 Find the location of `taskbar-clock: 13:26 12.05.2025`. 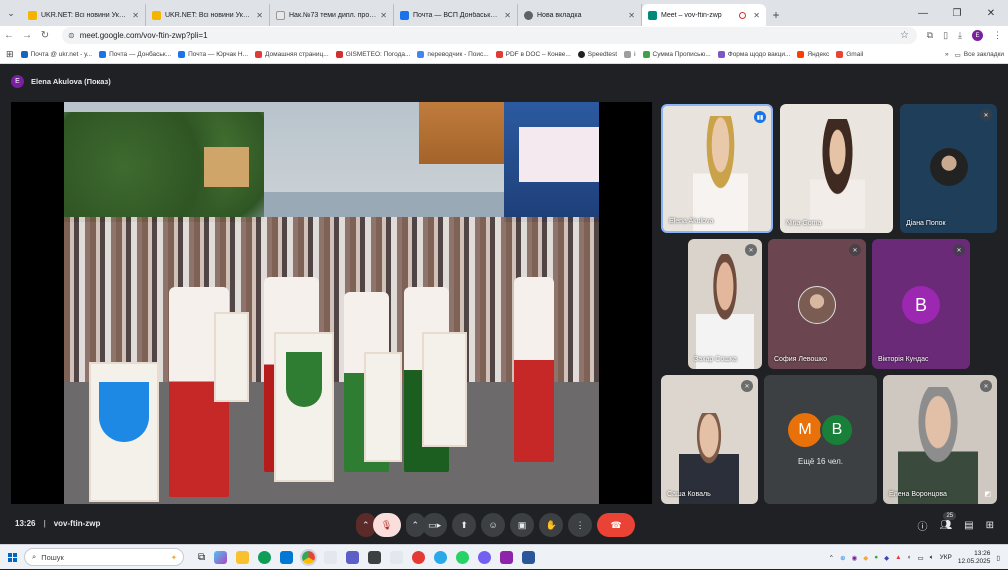

taskbar-clock: 13:26 12.05.2025 is located at coordinates (974, 558).